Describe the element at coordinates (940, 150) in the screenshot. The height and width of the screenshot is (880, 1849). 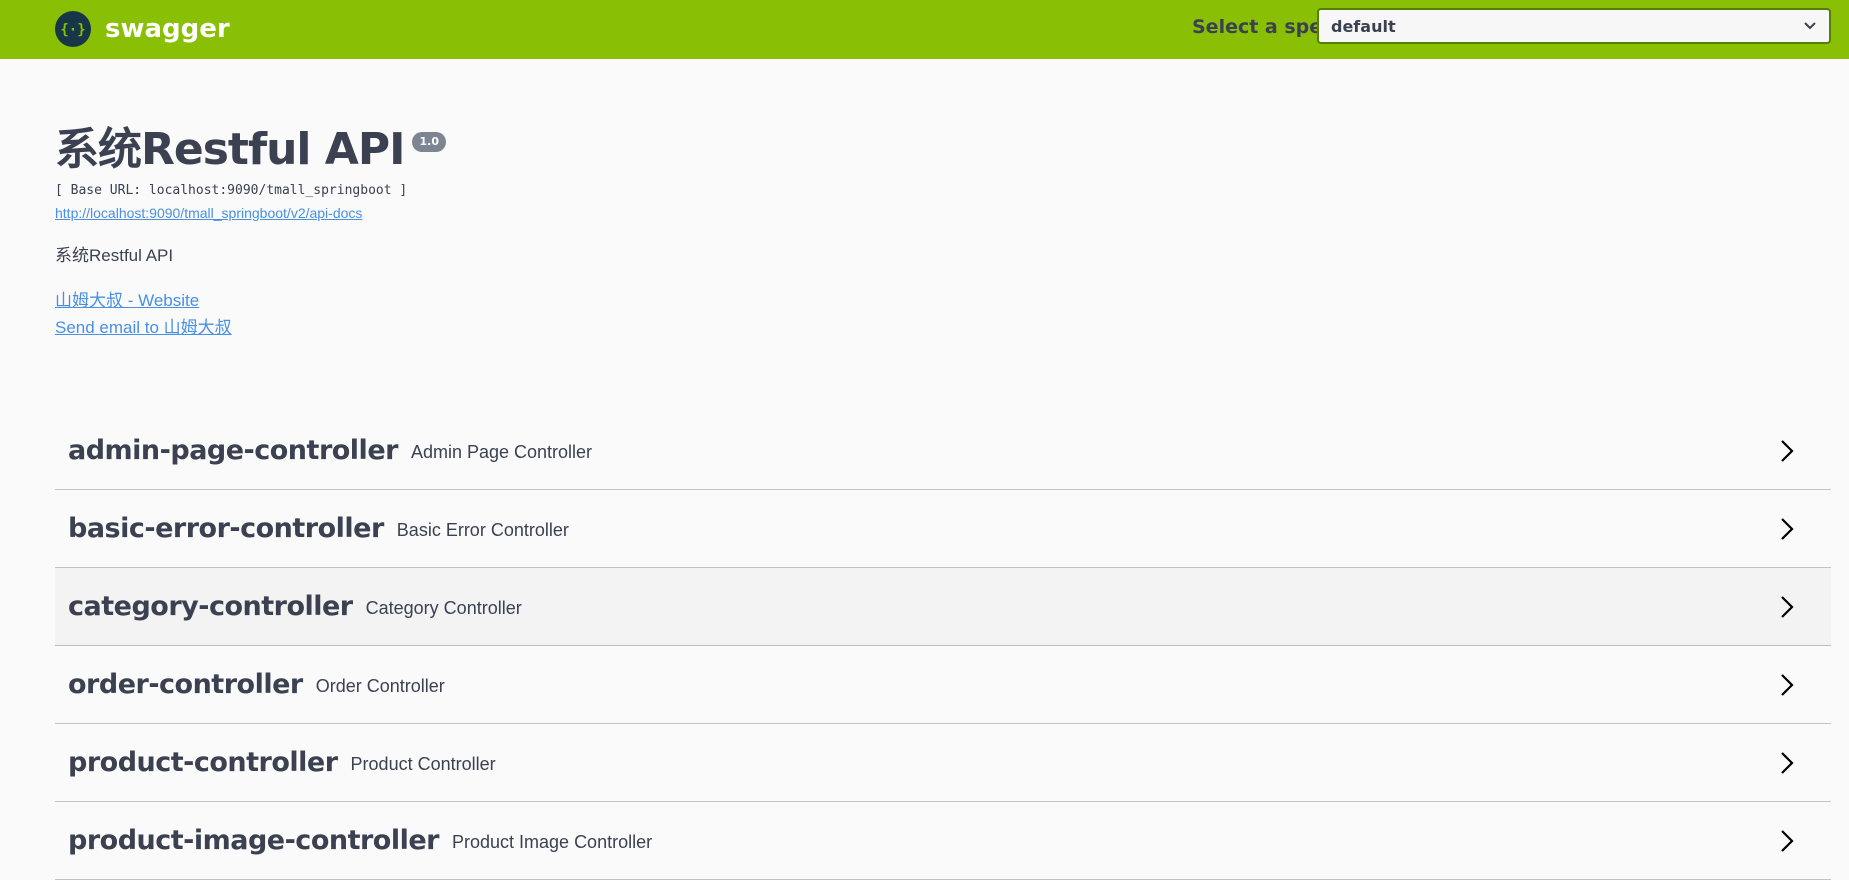
I see `title-row: 系统Restful API 1.0` at that location.